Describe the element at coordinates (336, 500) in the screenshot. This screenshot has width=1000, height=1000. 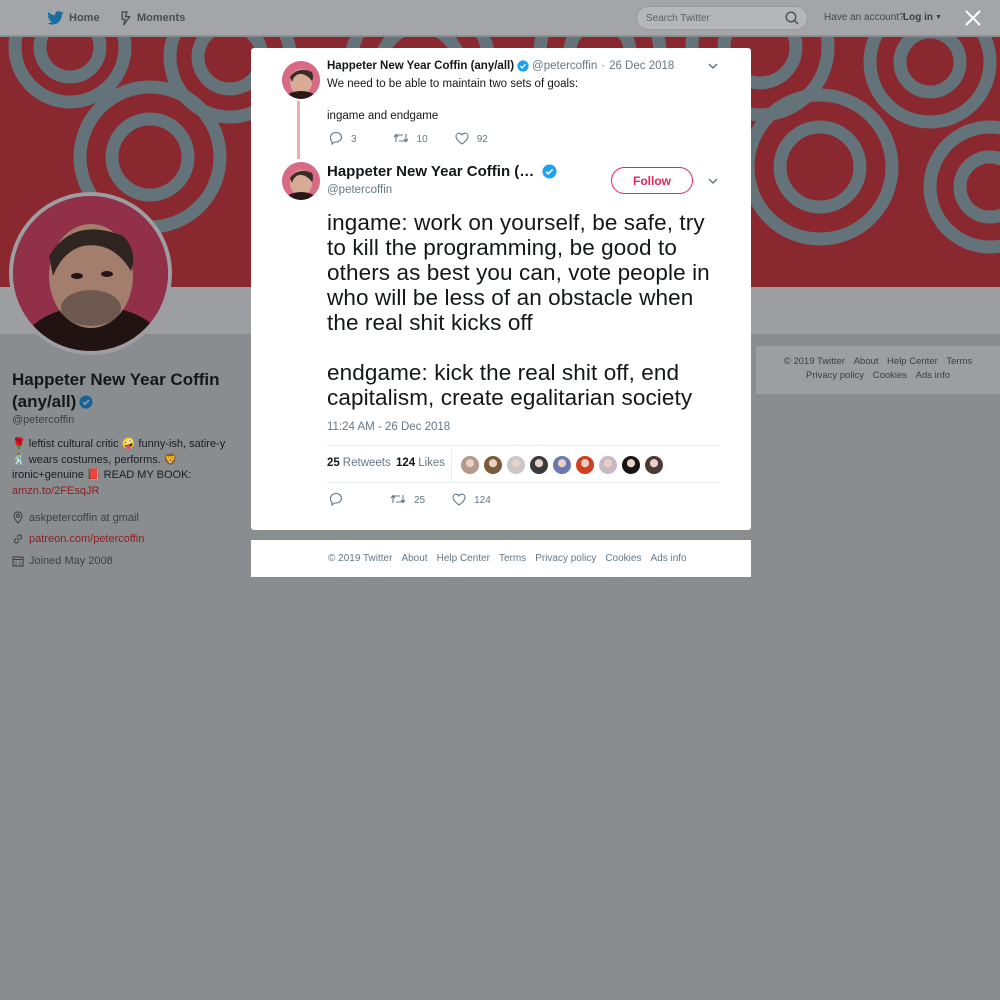
I see `reply-button` at that location.